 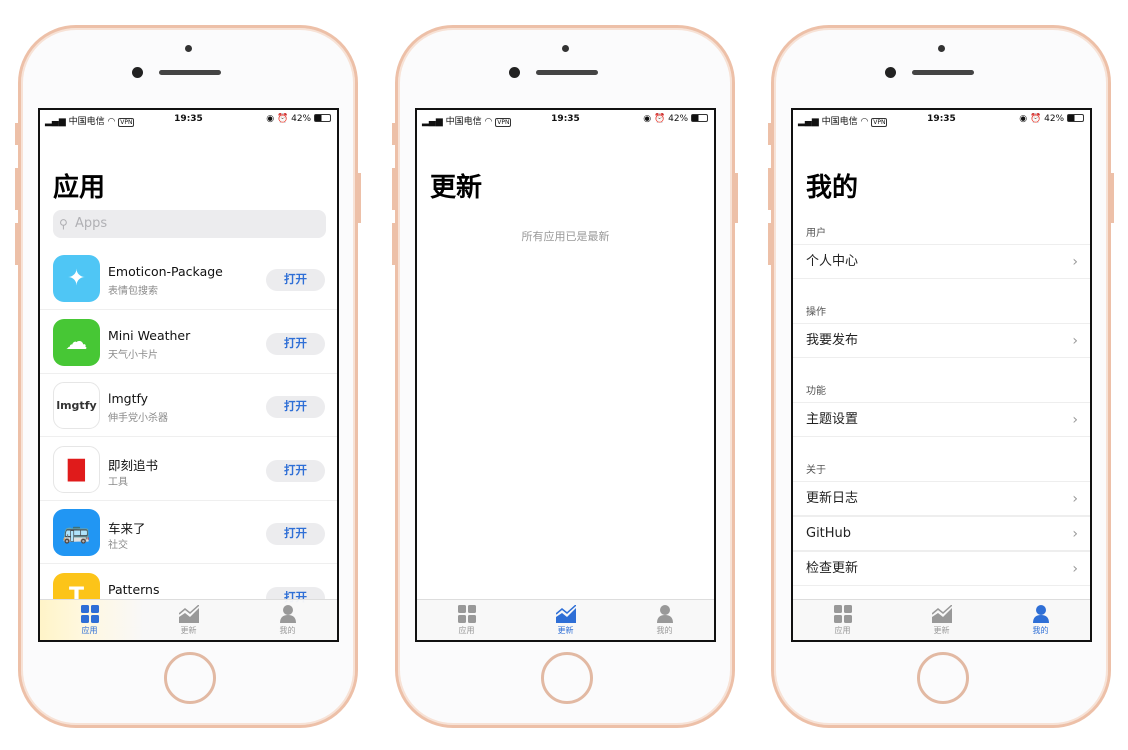 What do you see at coordinates (76, 532) in the screenshot?
I see `bus-icon: 🚌` at bounding box center [76, 532].